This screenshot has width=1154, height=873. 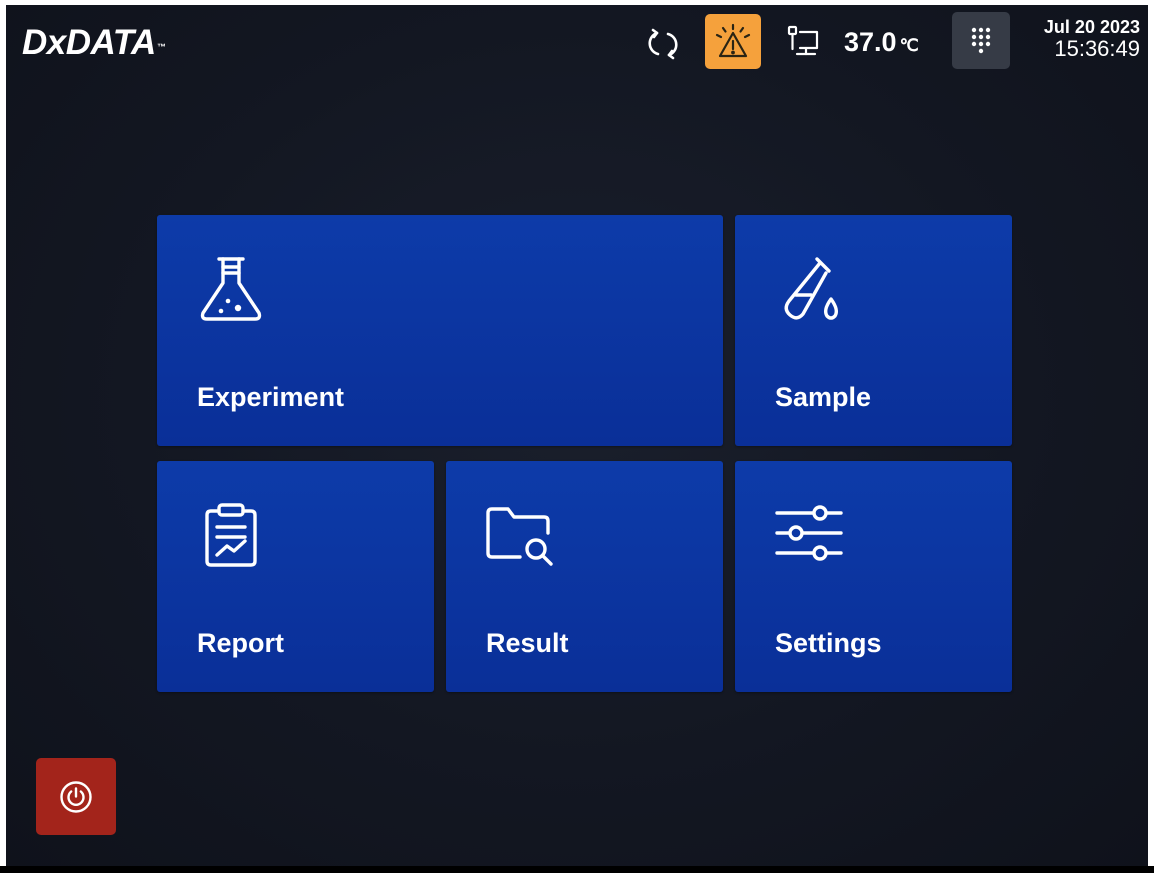 What do you see at coordinates (89, 42) in the screenshot?
I see `logo-text: DxDATA` at bounding box center [89, 42].